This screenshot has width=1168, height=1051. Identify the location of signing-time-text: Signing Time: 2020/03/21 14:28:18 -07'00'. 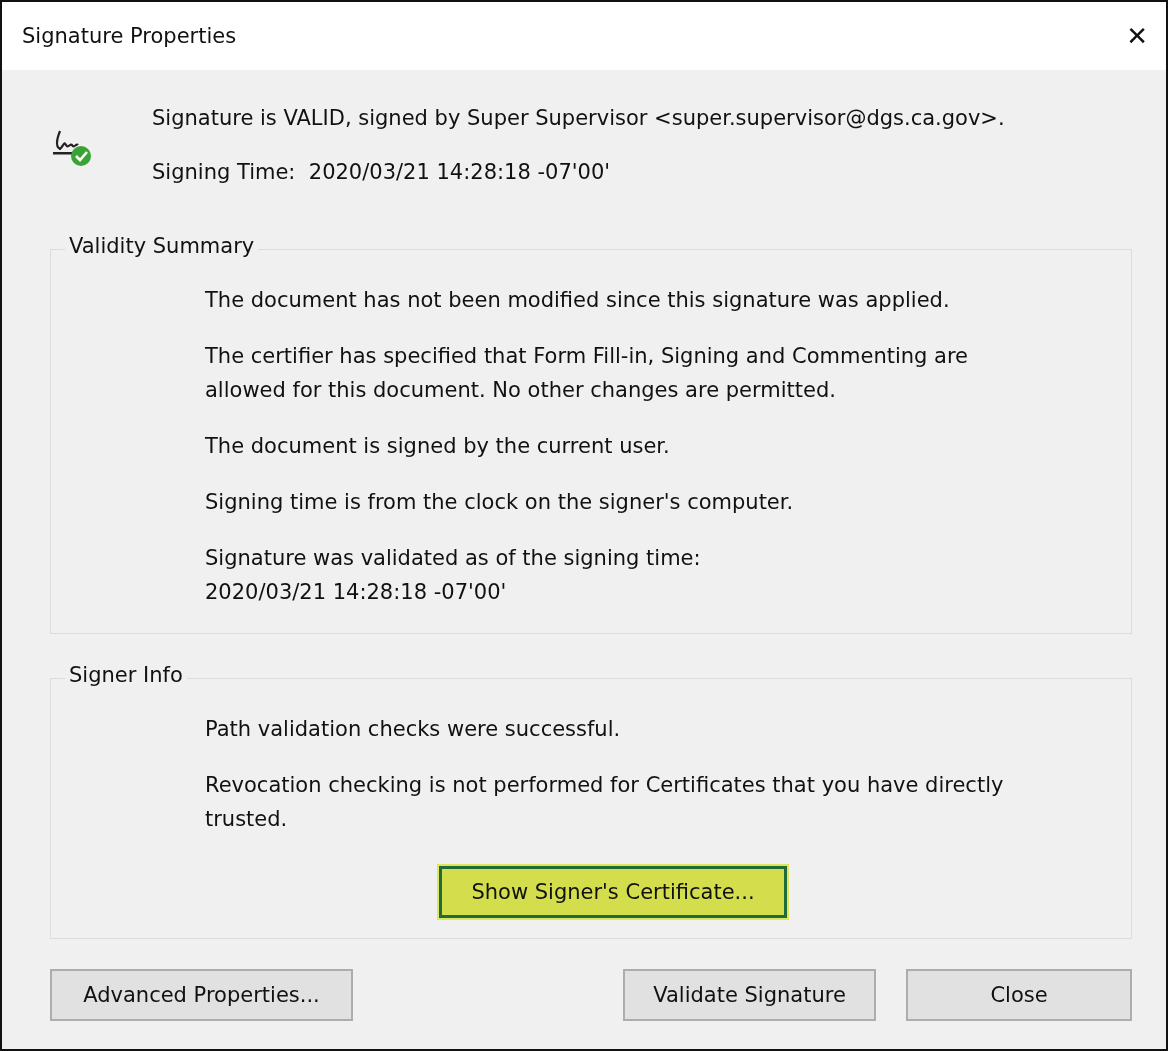
(382, 172).